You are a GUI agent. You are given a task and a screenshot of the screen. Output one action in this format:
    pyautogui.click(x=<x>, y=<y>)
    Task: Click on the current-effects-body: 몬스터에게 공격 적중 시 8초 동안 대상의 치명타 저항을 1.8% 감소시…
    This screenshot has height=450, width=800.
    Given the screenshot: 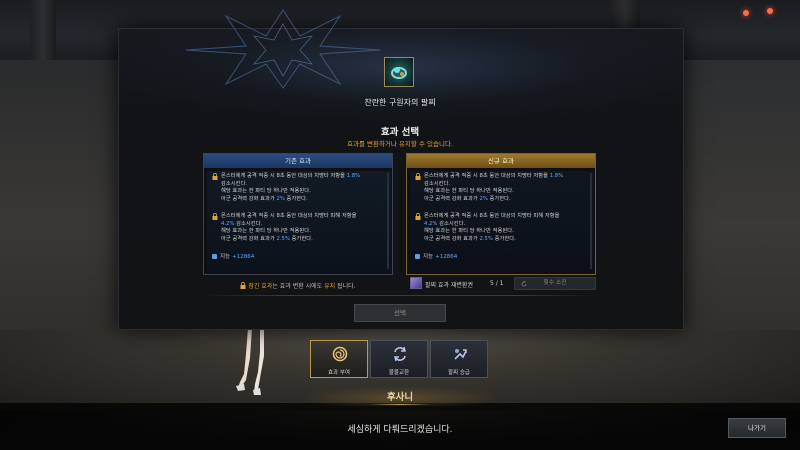 What is the action you would take?
    pyautogui.click(x=299, y=221)
    